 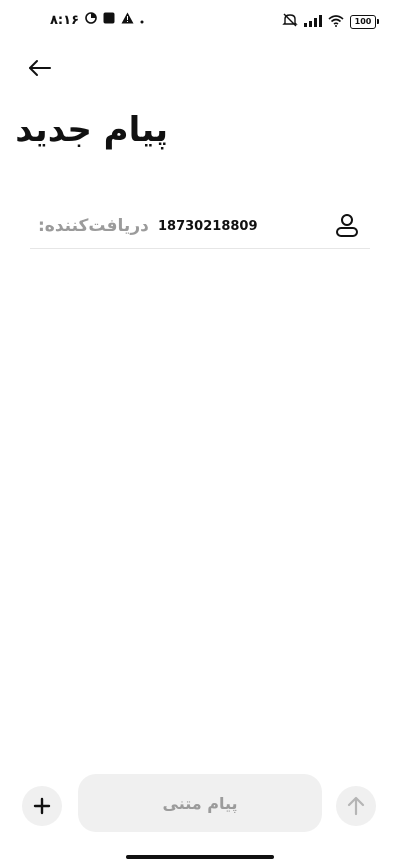 What do you see at coordinates (313, 21) in the screenshot?
I see `signal-icon` at bounding box center [313, 21].